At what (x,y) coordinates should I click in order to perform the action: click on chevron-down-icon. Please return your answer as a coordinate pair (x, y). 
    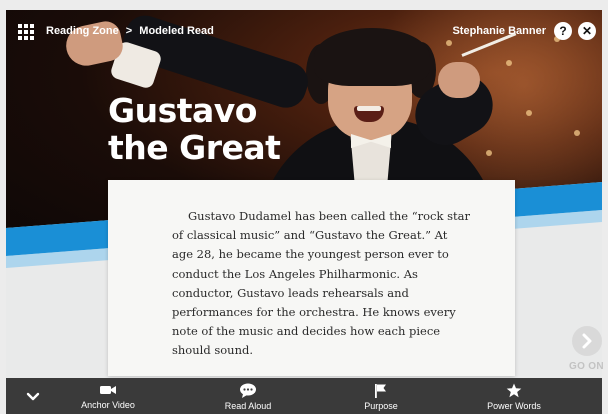
    Looking at the image, I should click on (33, 396).